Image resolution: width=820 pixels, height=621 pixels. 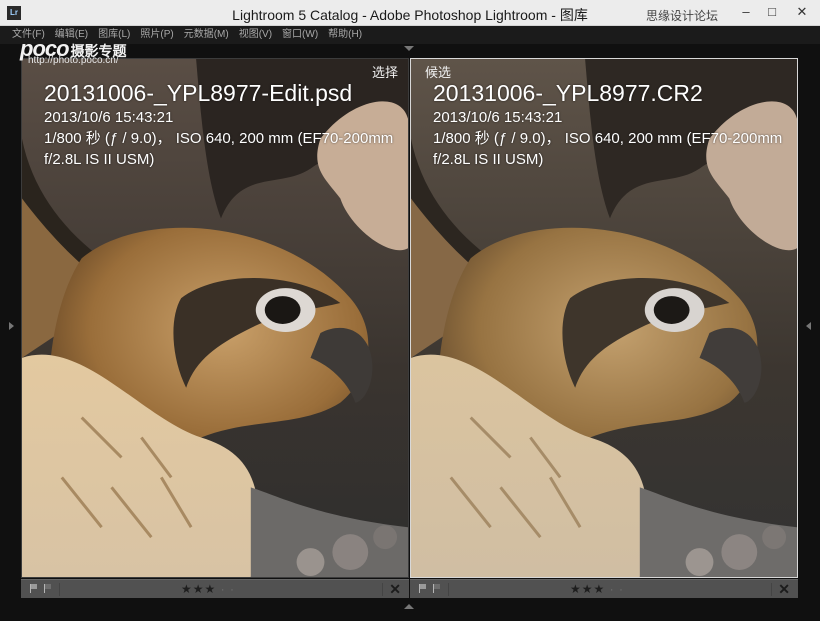 I want to click on candidate-toolbar: ★★★ · · ✕, so click(x=604, y=588).